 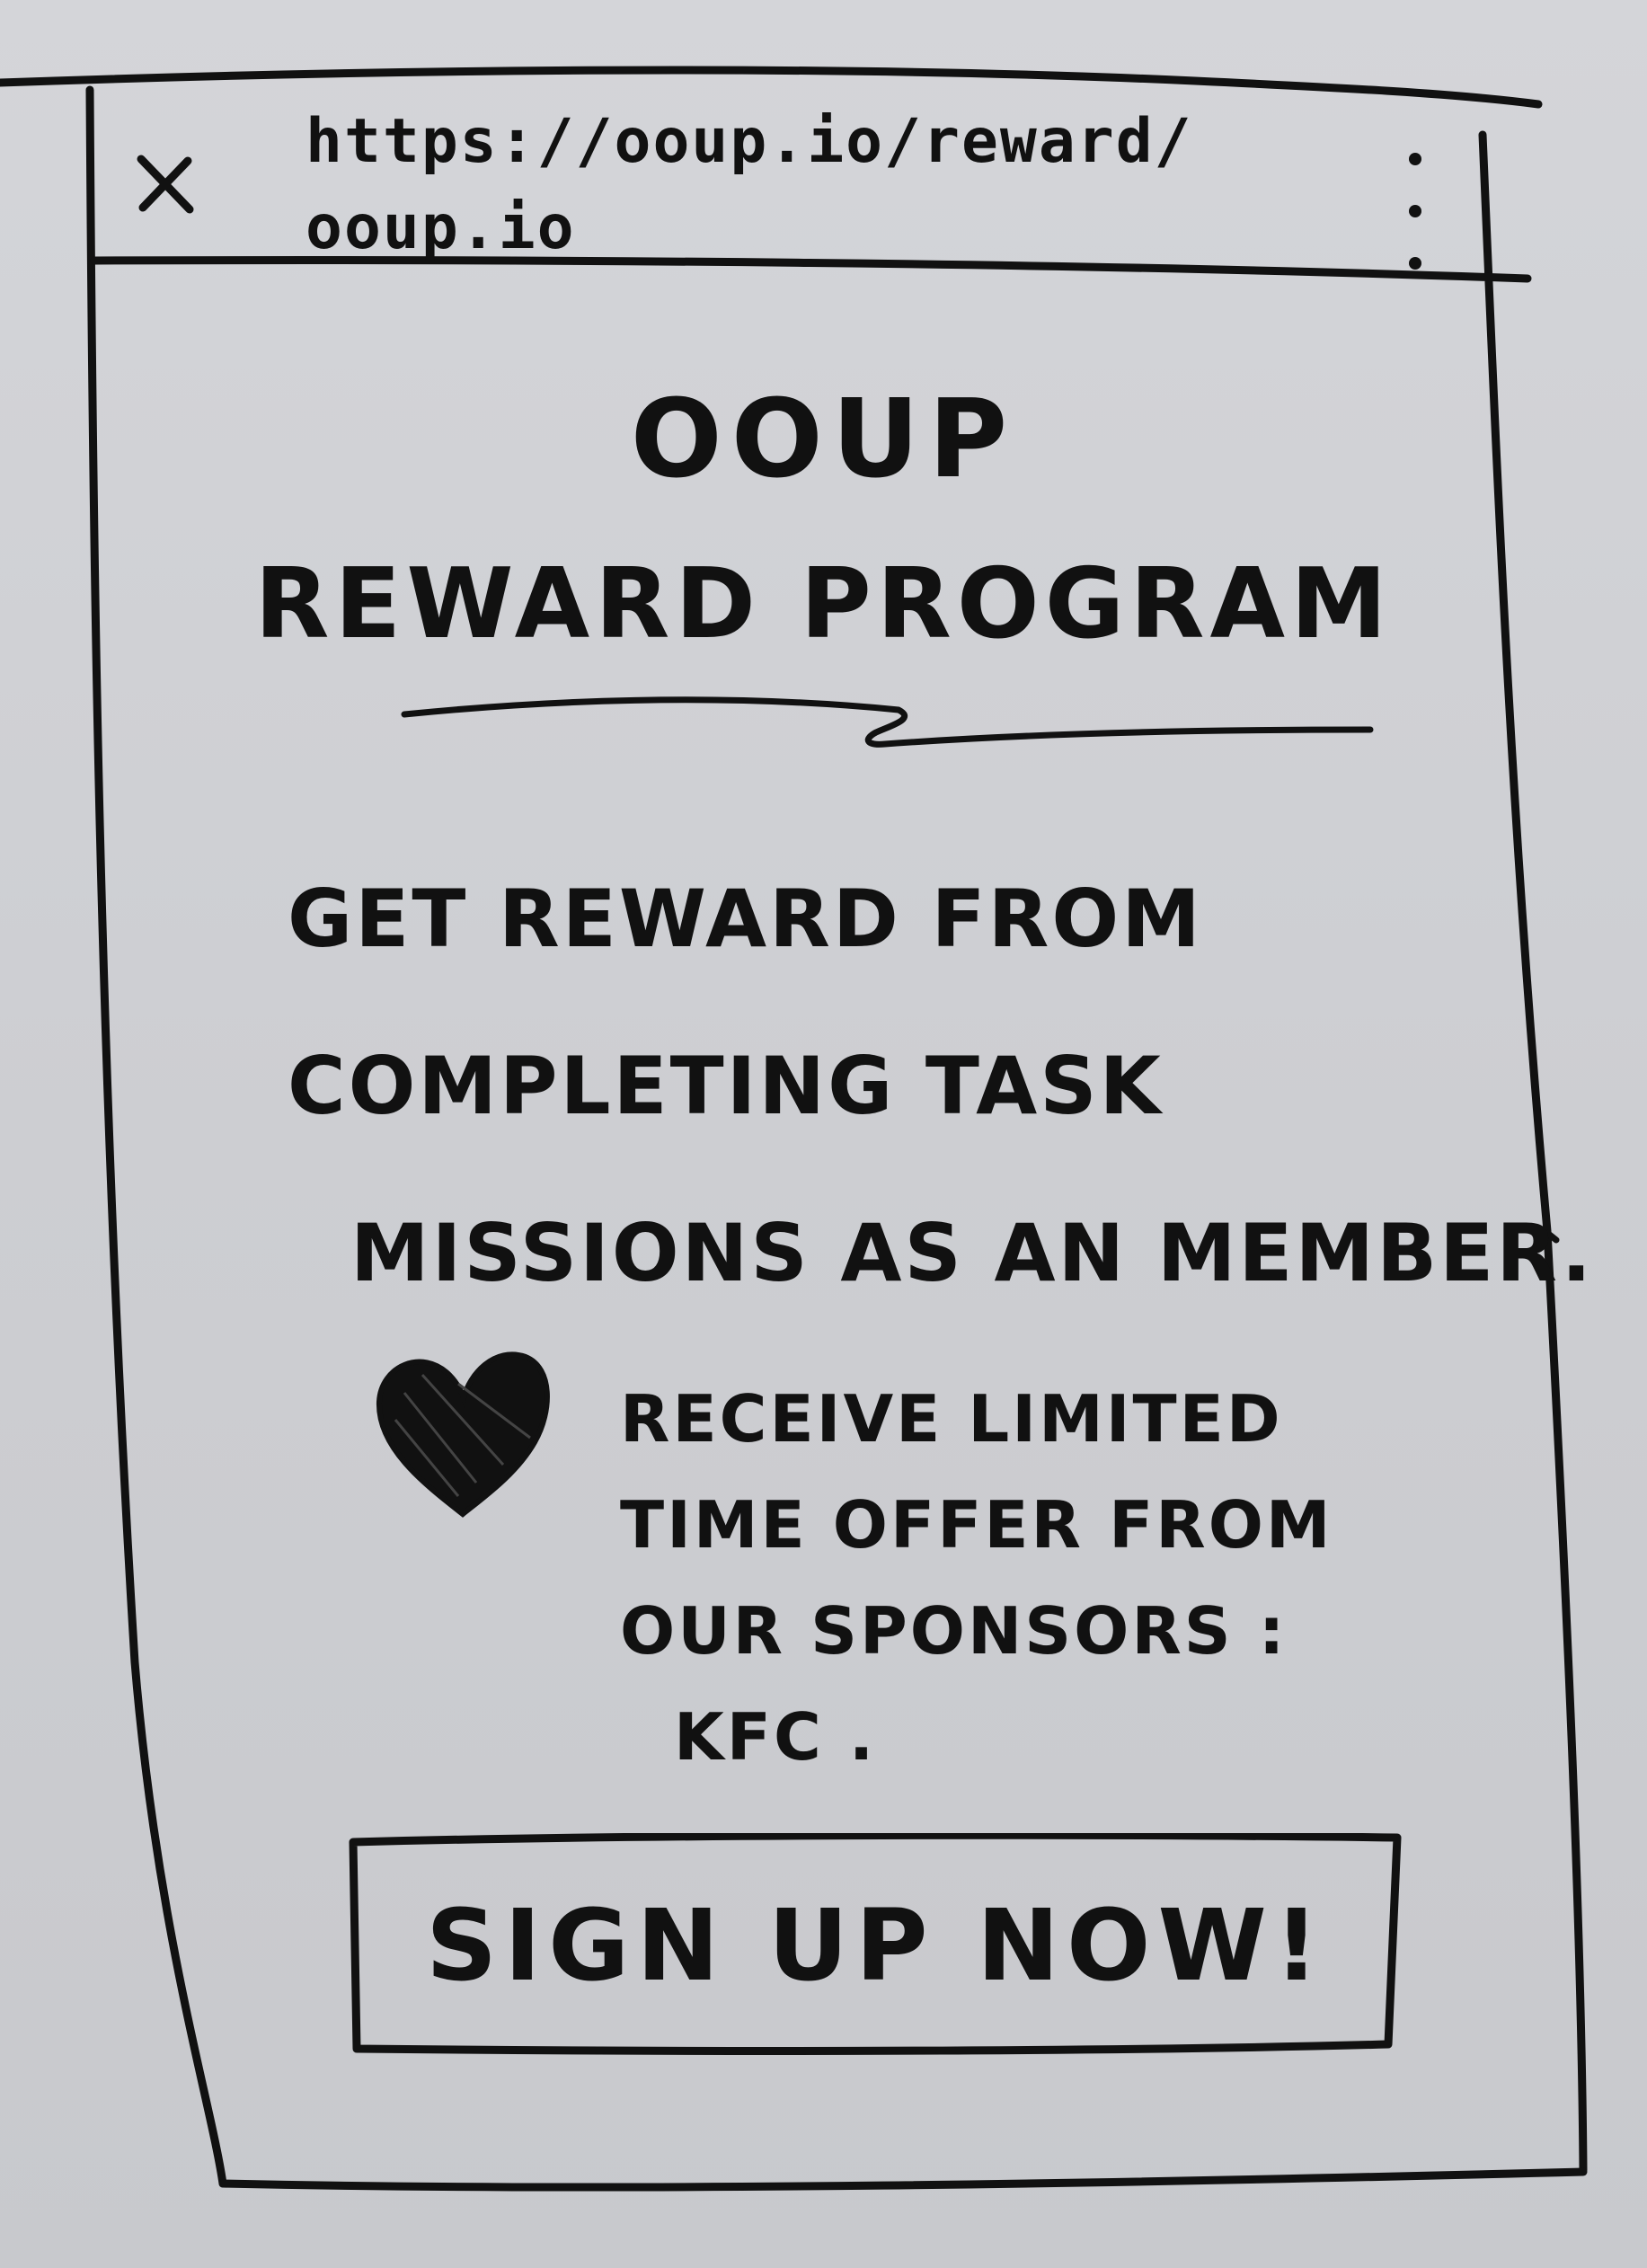 I want to click on domain-text: ooup.io, so click(x=440, y=227).